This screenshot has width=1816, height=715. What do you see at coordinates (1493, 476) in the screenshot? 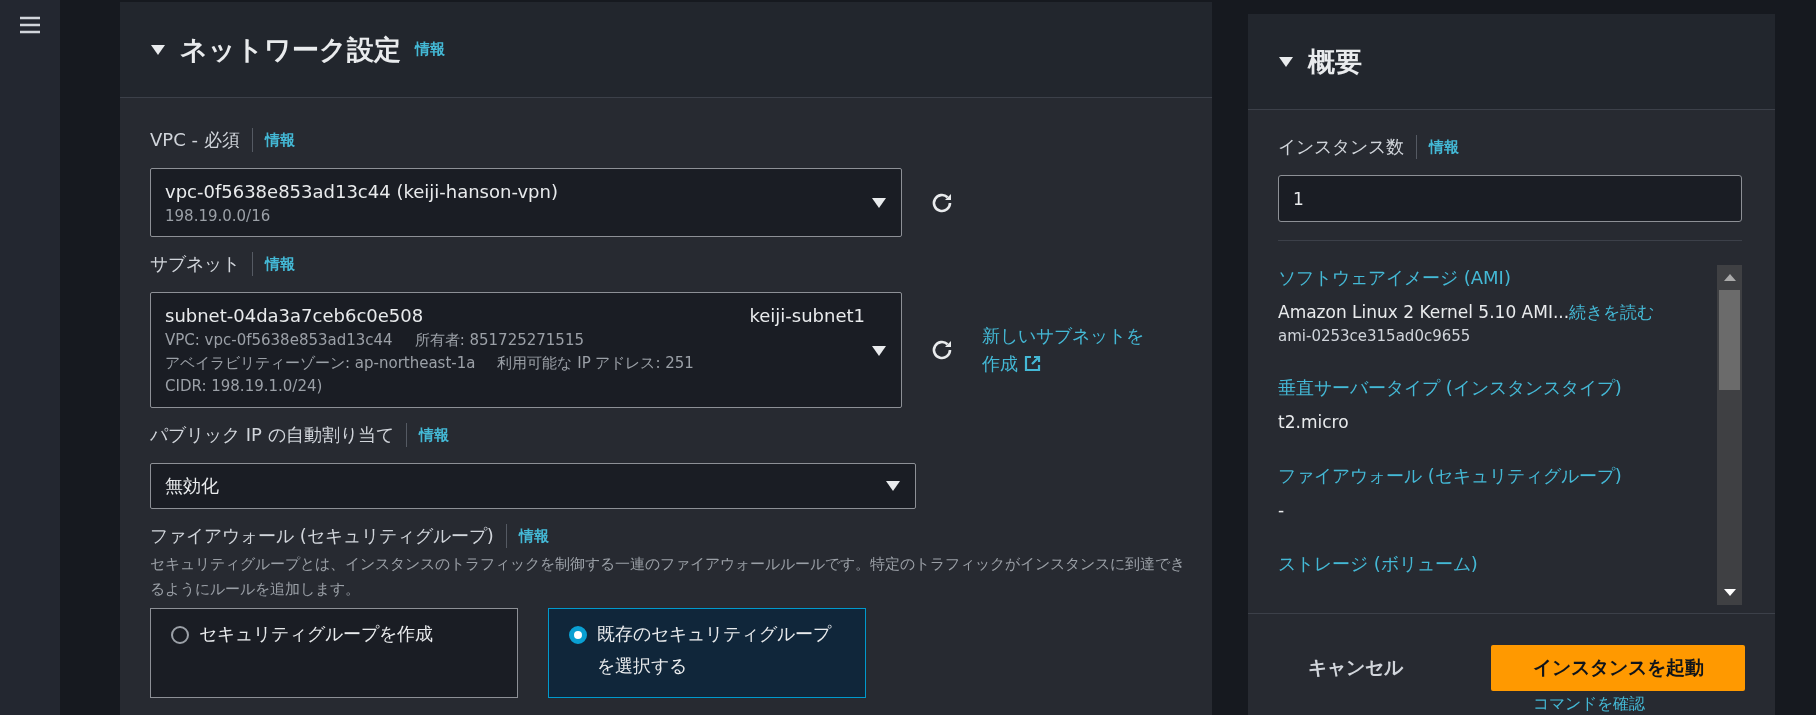
I see `summary-link: ファイアウォール (セキュリティグループ)` at bounding box center [1493, 476].